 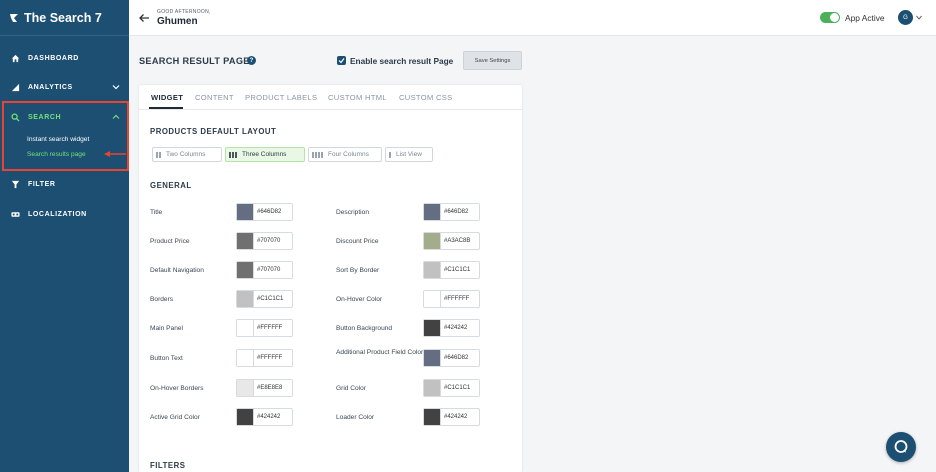 I want to click on layout-label: Two Columns, so click(x=186, y=154).